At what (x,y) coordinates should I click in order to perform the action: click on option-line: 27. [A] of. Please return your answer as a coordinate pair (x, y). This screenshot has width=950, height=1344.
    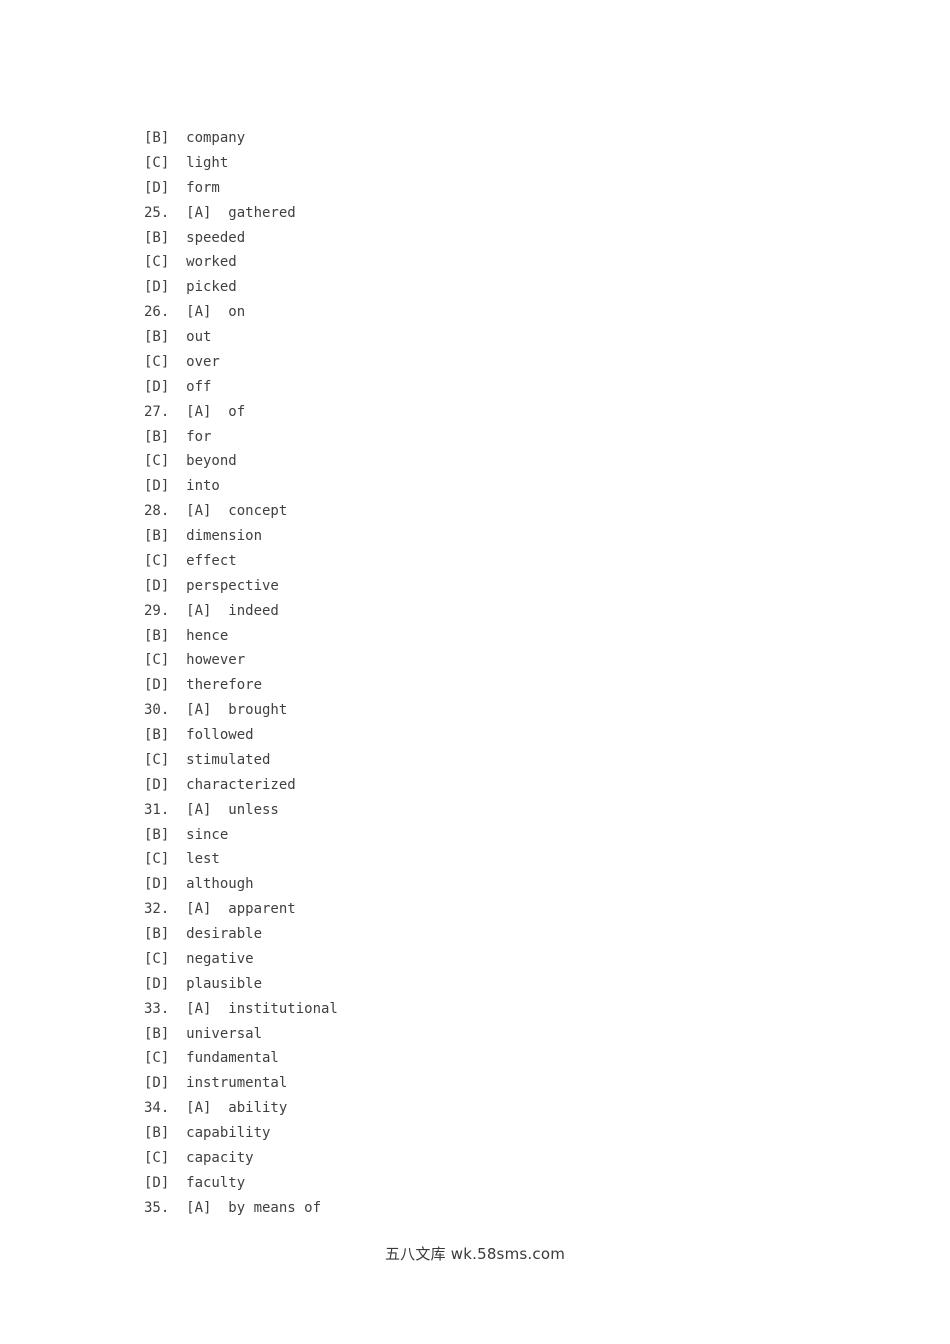
    Looking at the image, I should click on (195, 411).